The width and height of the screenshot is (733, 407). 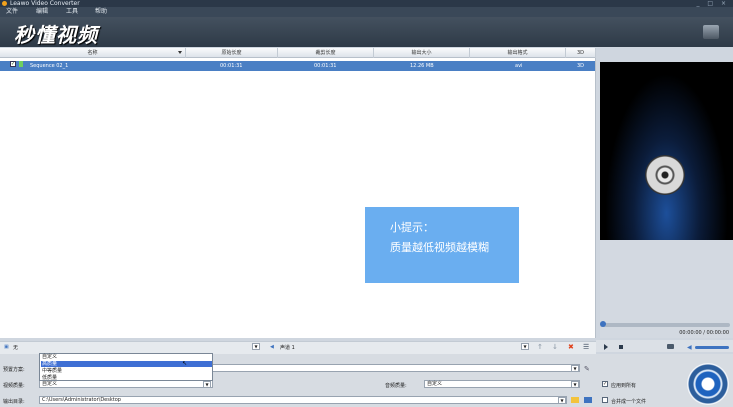 I want to click on popup-option: 低质量, so click(x=126, y=378).